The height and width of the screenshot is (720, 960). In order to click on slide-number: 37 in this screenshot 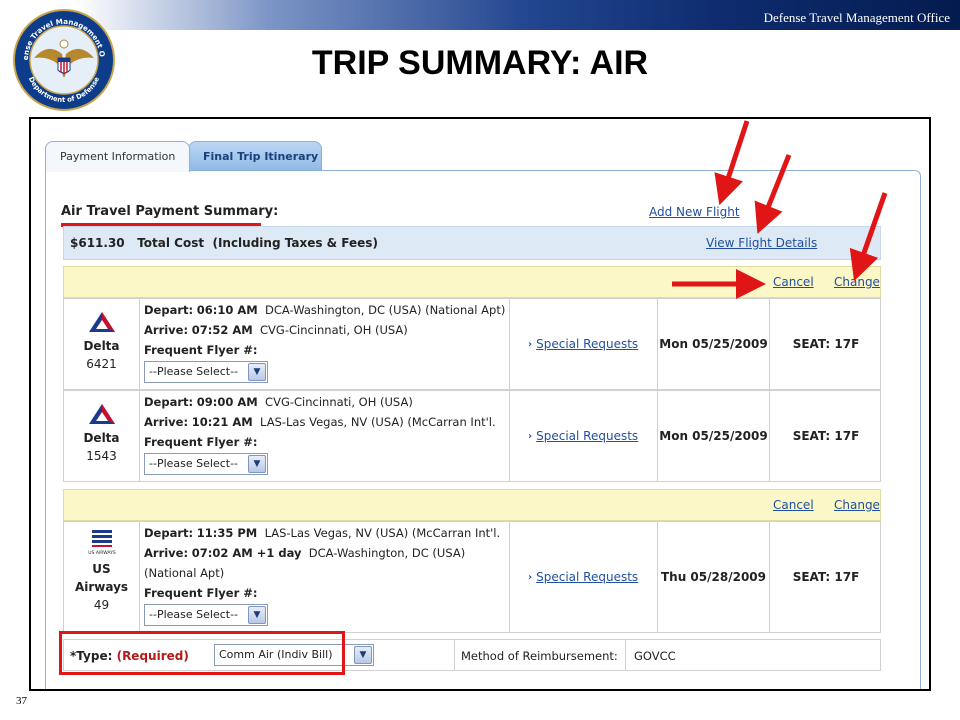, I will do `click(21, 701)`.